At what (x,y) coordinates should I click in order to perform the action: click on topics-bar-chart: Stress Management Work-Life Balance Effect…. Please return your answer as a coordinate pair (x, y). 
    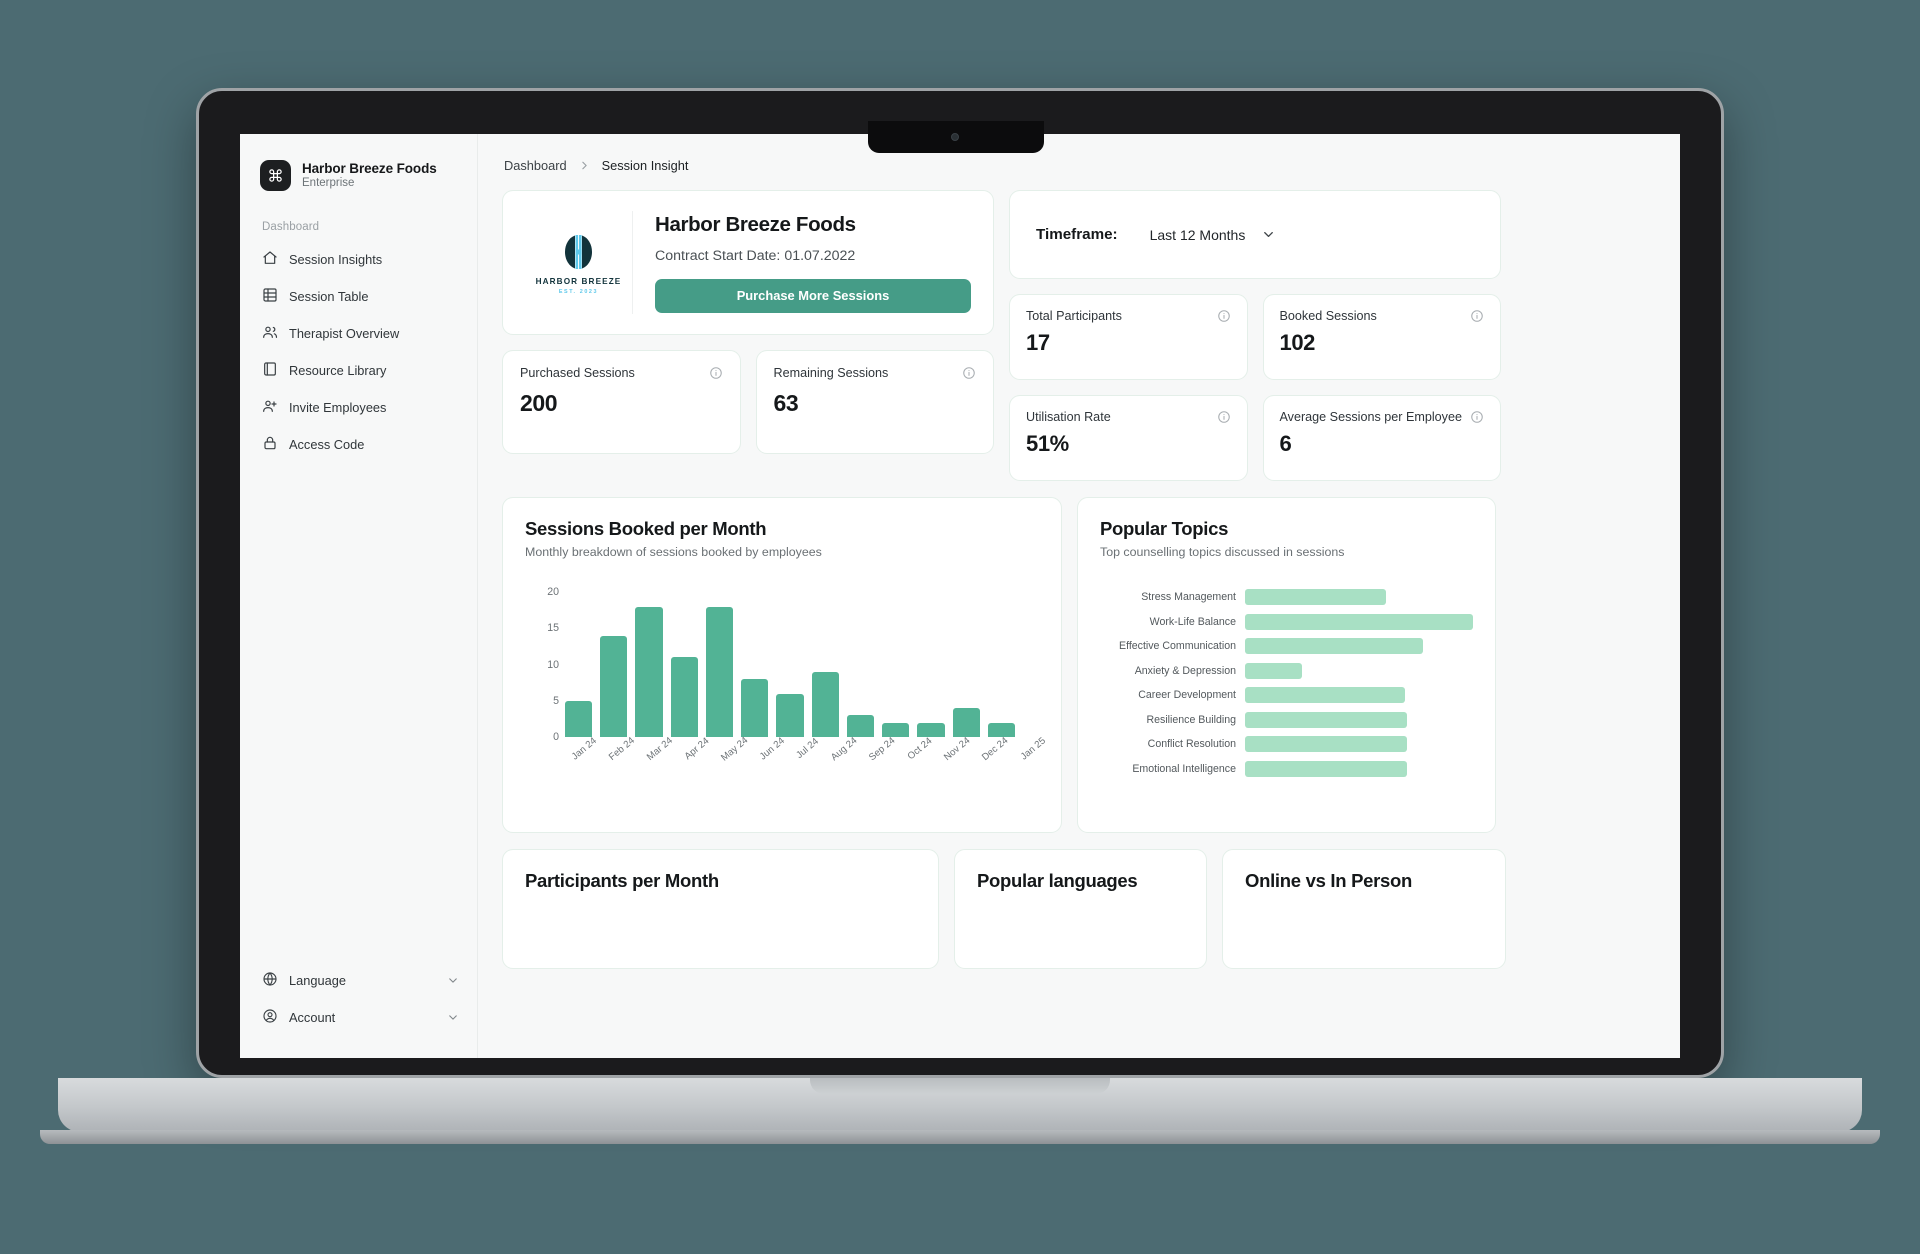
    Looking at the image, I should click on (1286, 683).